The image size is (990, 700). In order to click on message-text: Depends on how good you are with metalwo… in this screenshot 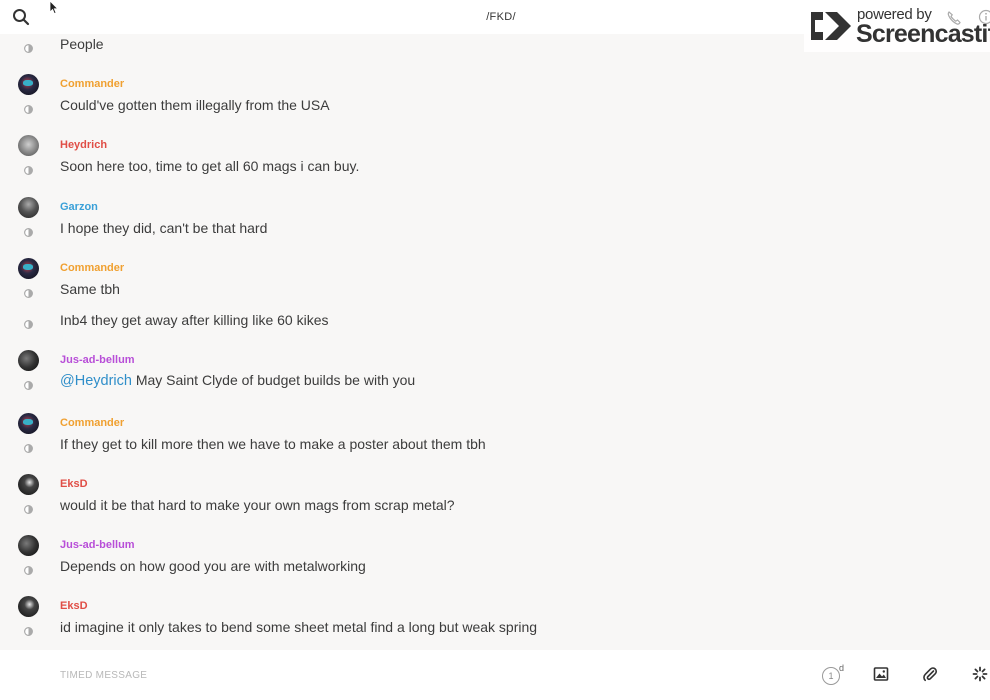, I will do `click(213, 566)`.